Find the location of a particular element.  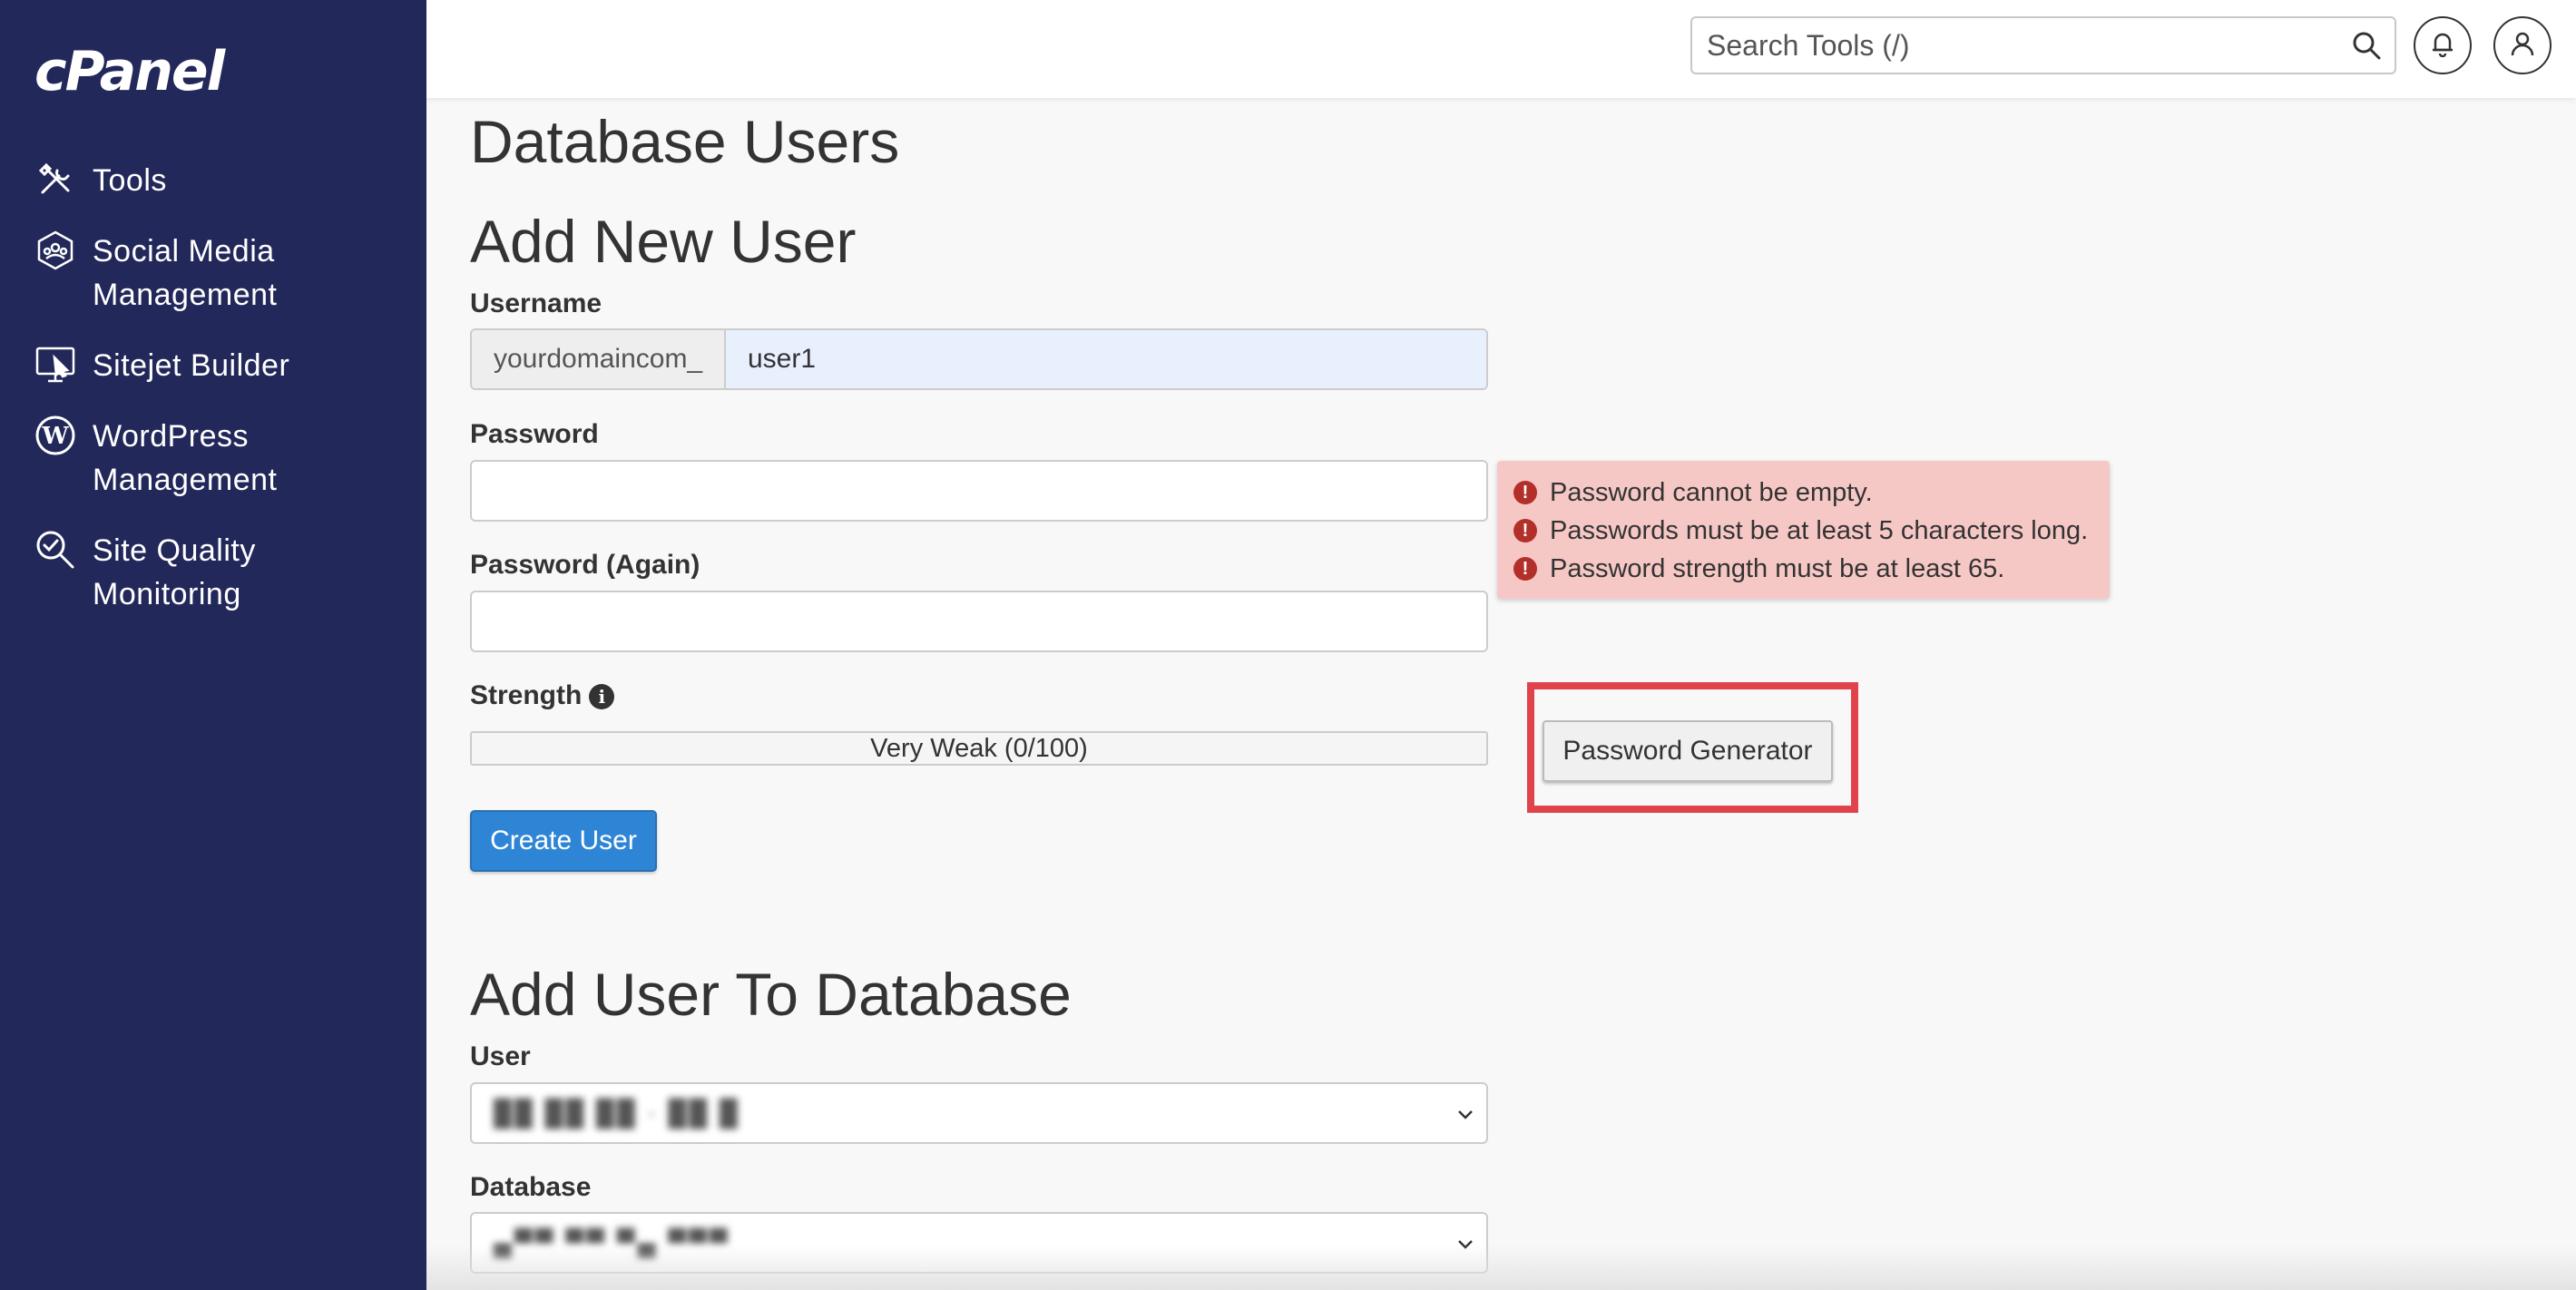

svg-text: W is located at coordinates (55, 436).